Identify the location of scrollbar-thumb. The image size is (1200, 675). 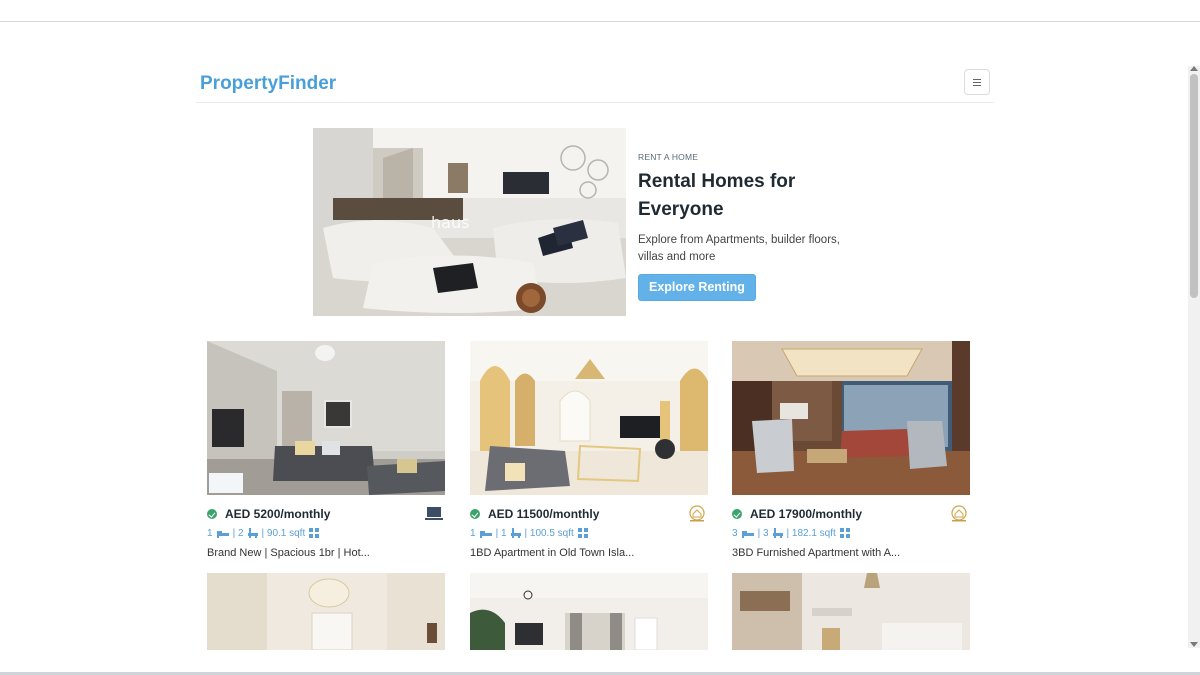
(1194, 186).